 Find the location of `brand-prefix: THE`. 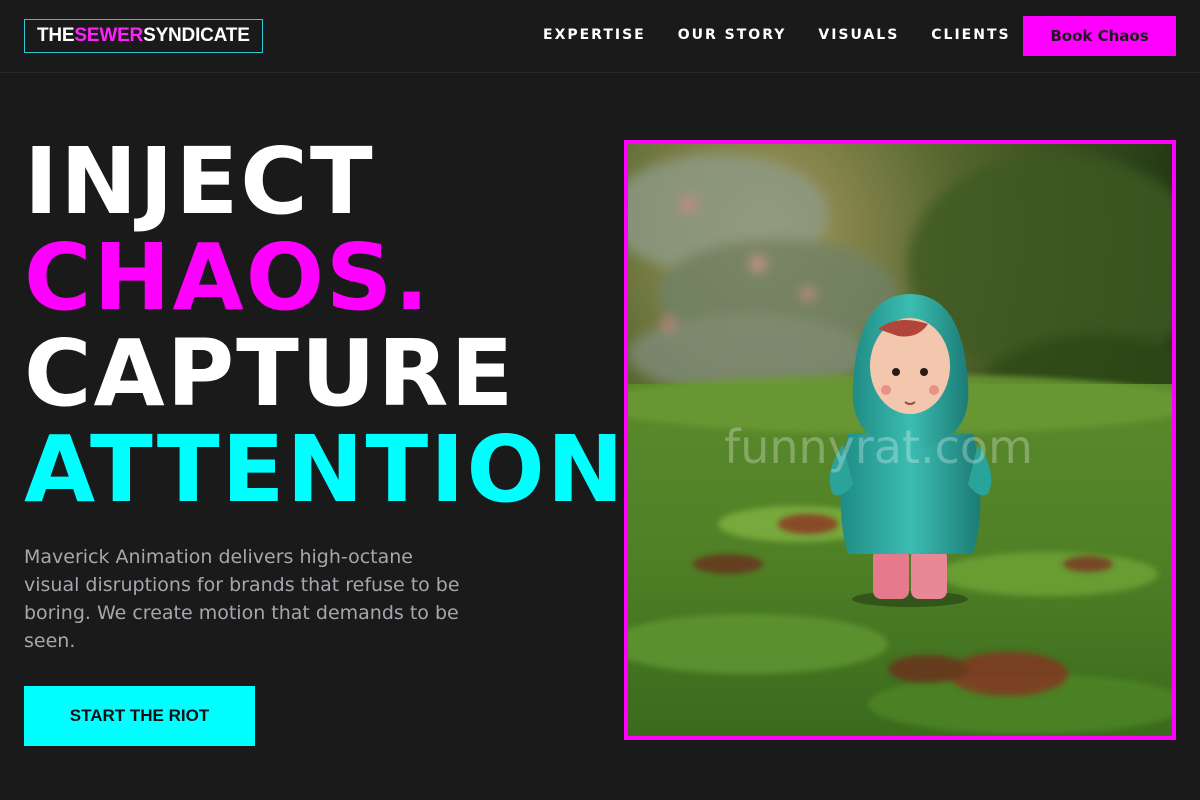

brand-prefix: THE is located at coordinates (56, 35).